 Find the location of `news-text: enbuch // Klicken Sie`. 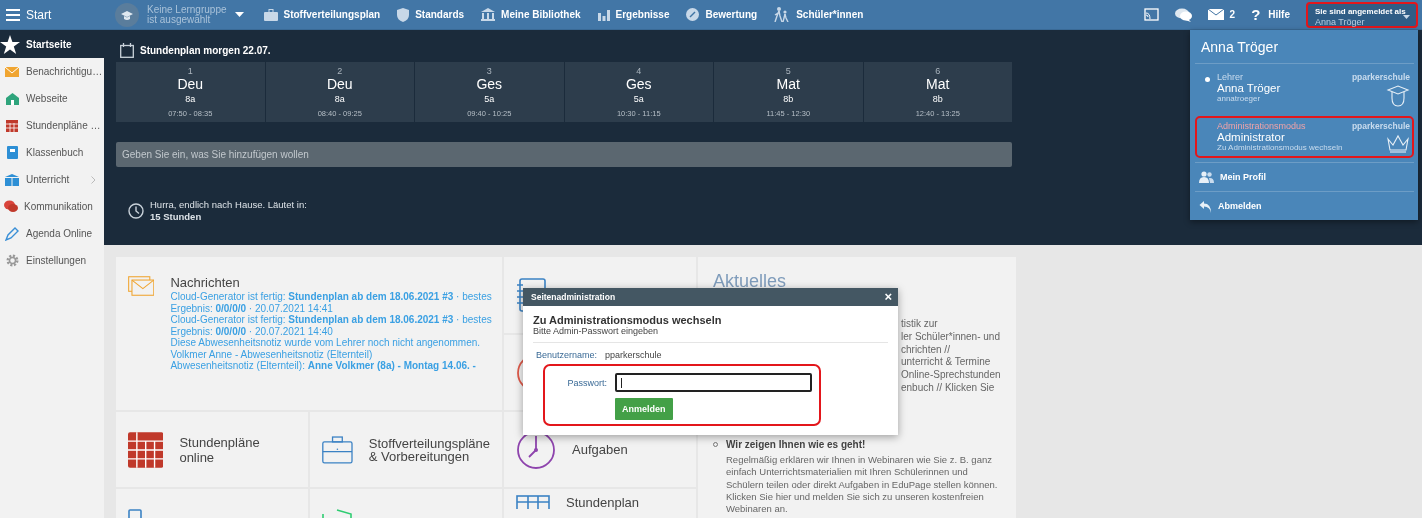

news-text: enbuch // Klicken Sie is located at coordinates (948, 388).